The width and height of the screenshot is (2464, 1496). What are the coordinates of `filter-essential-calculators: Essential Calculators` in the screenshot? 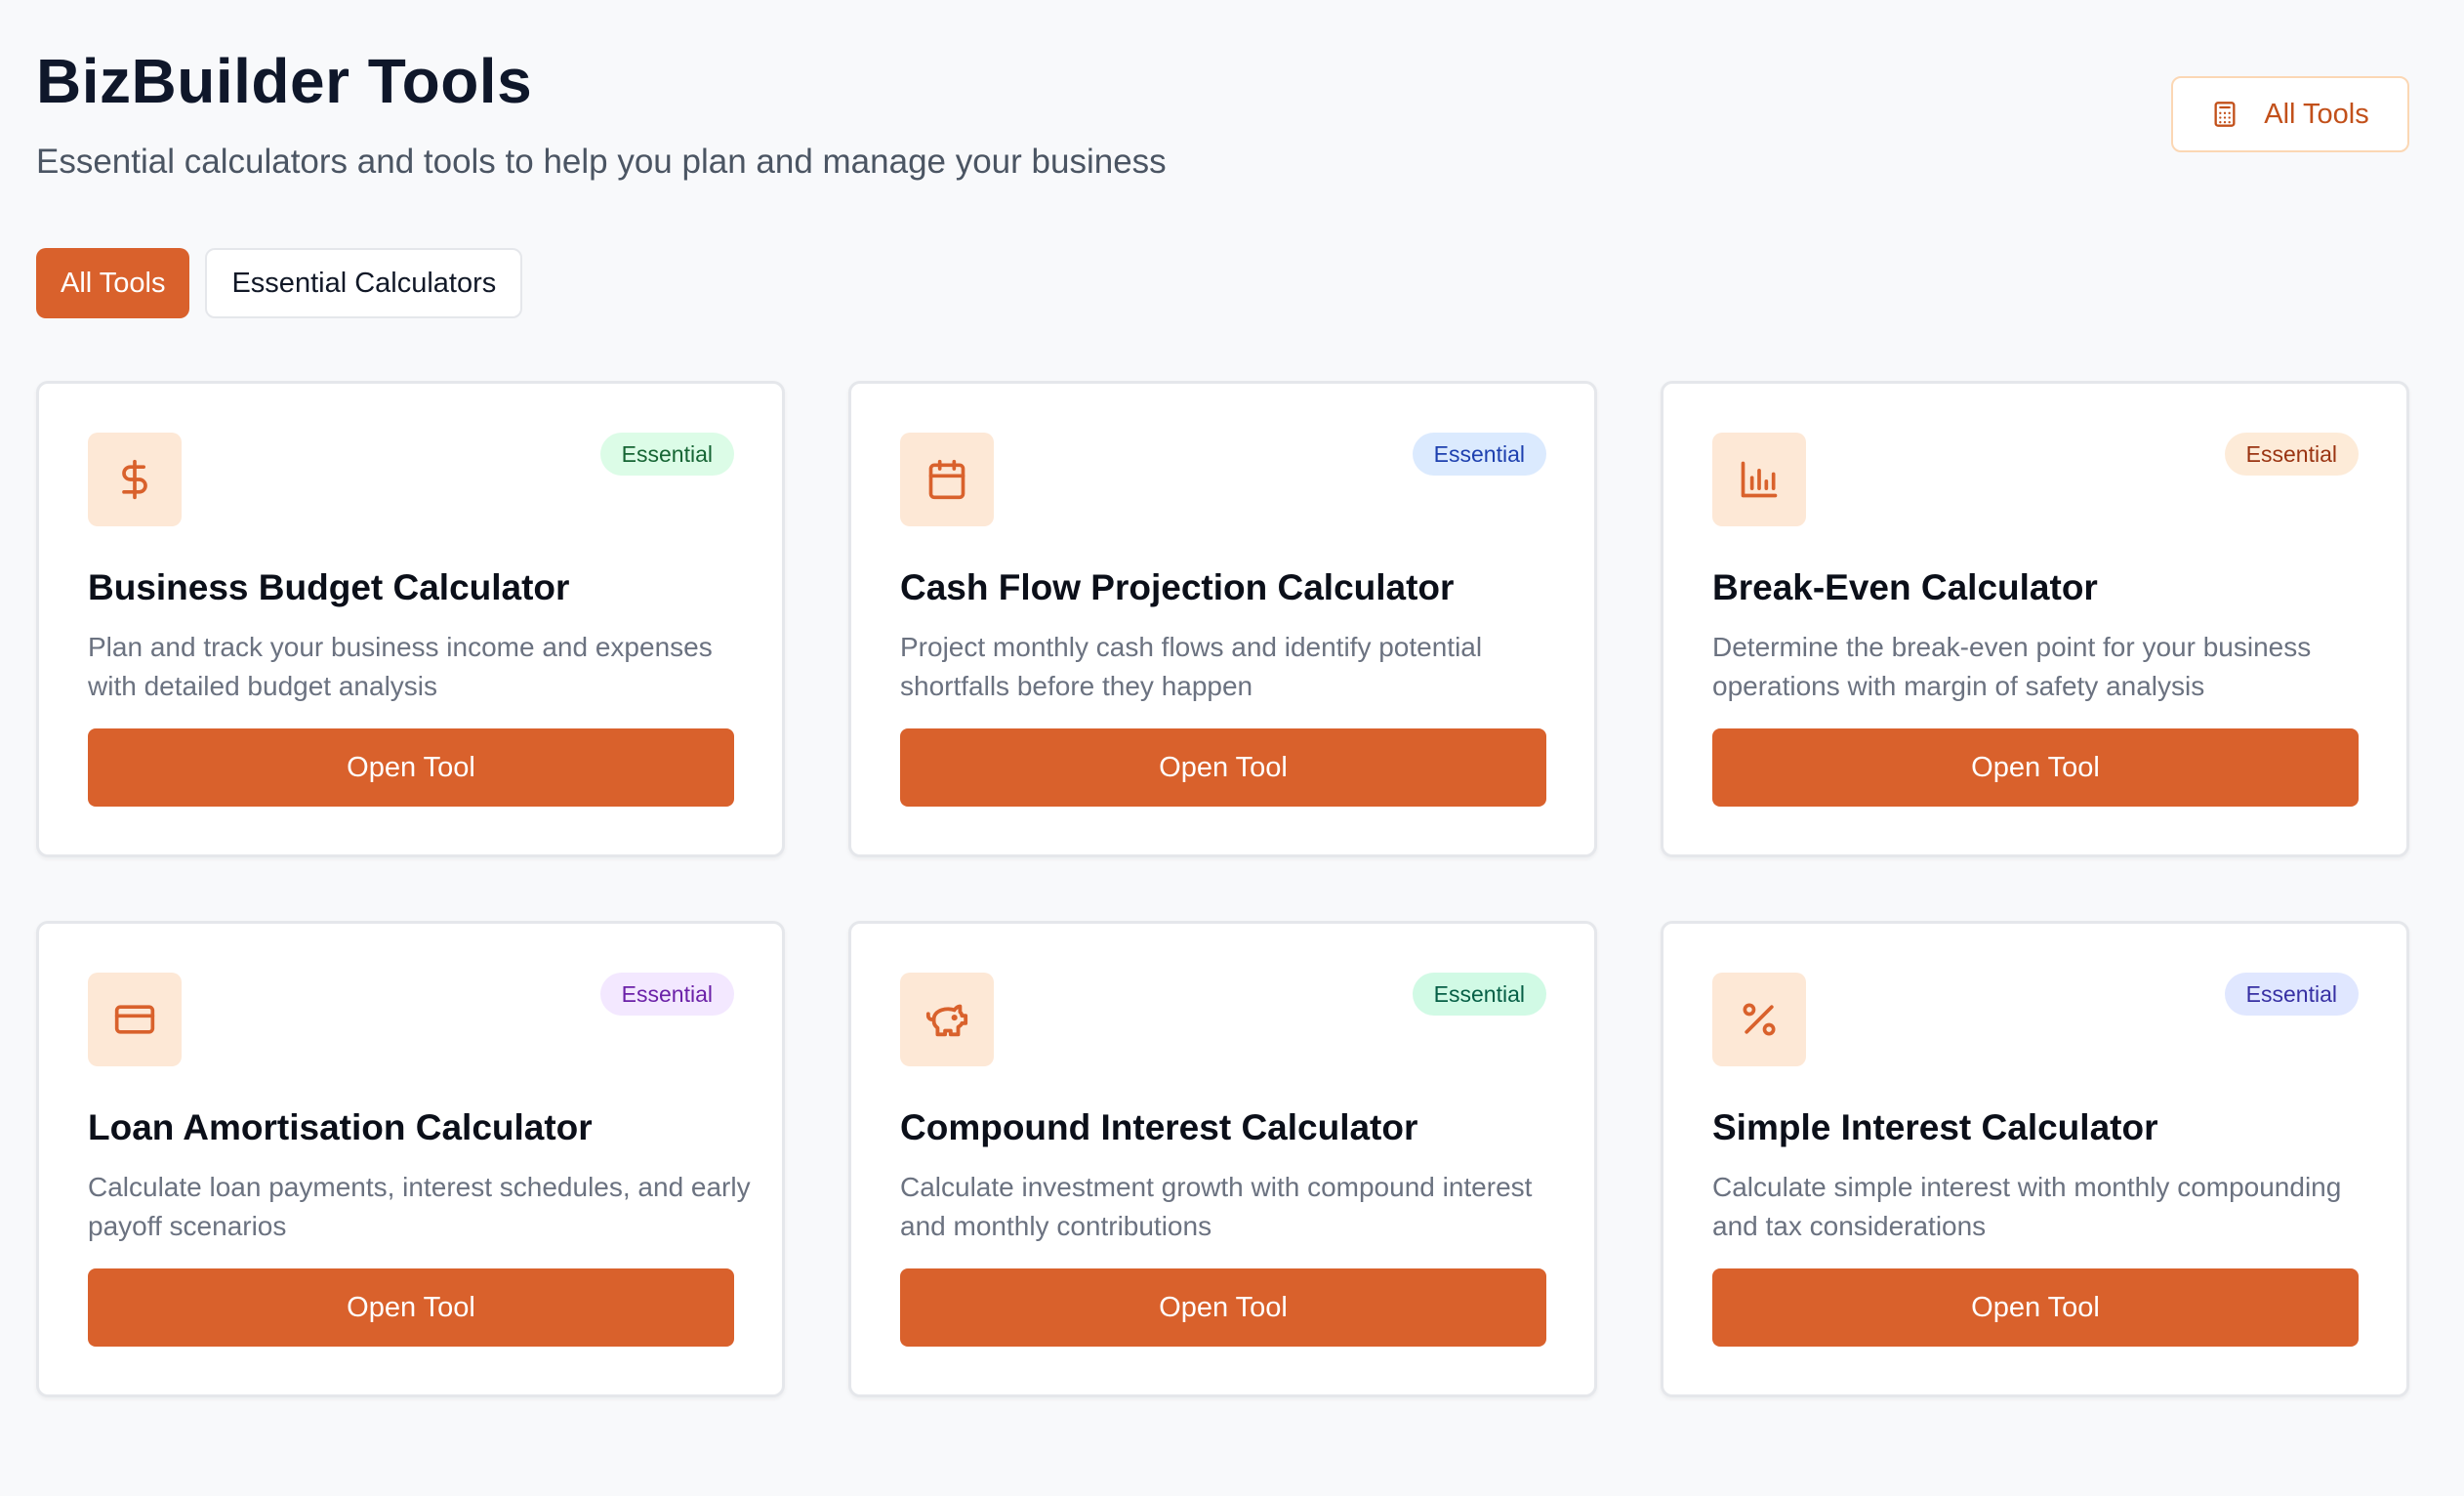 It's located at (364, 283).